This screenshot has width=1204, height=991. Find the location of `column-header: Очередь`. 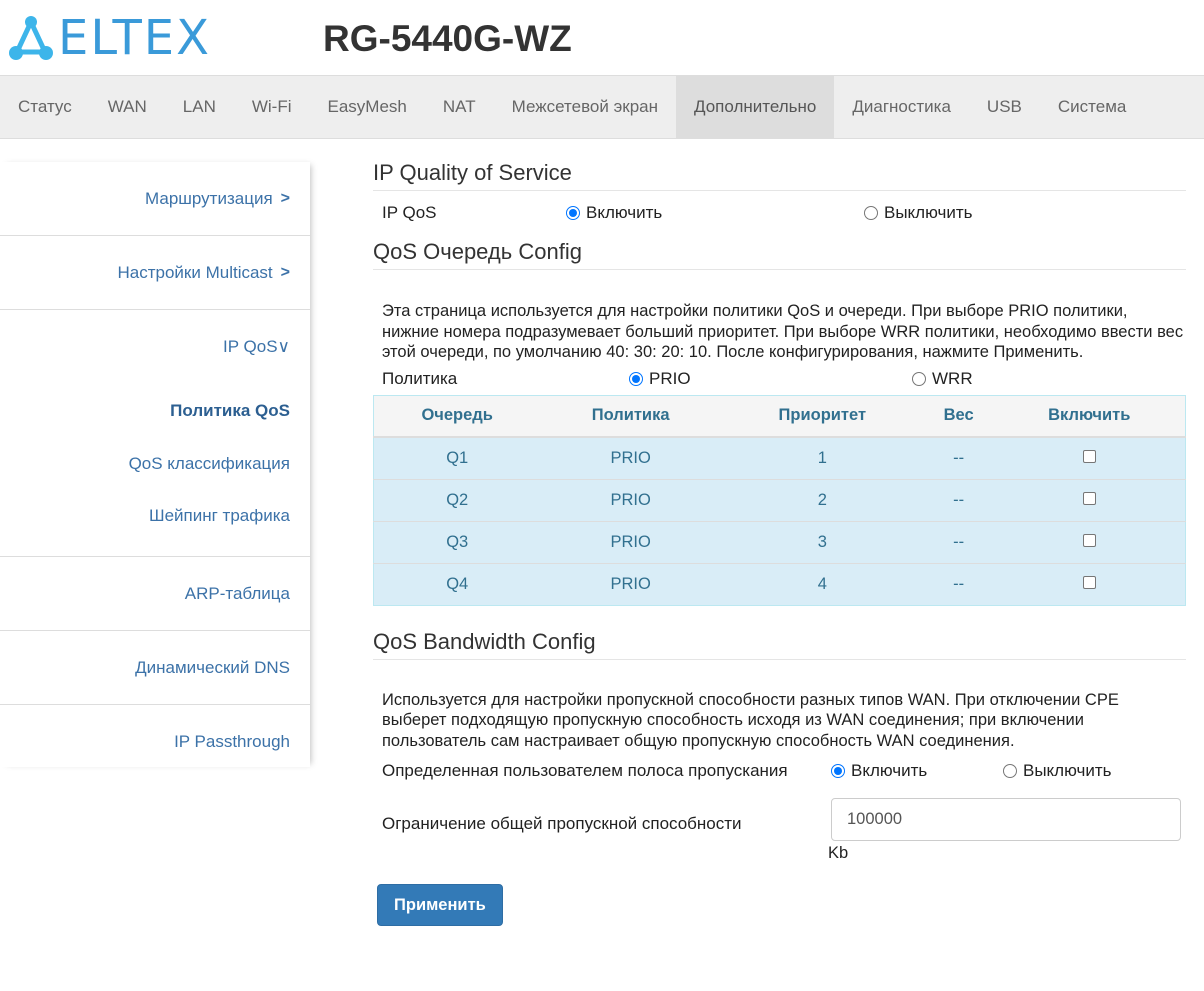

column-header: Очередь is located at coordinates (457, 416).